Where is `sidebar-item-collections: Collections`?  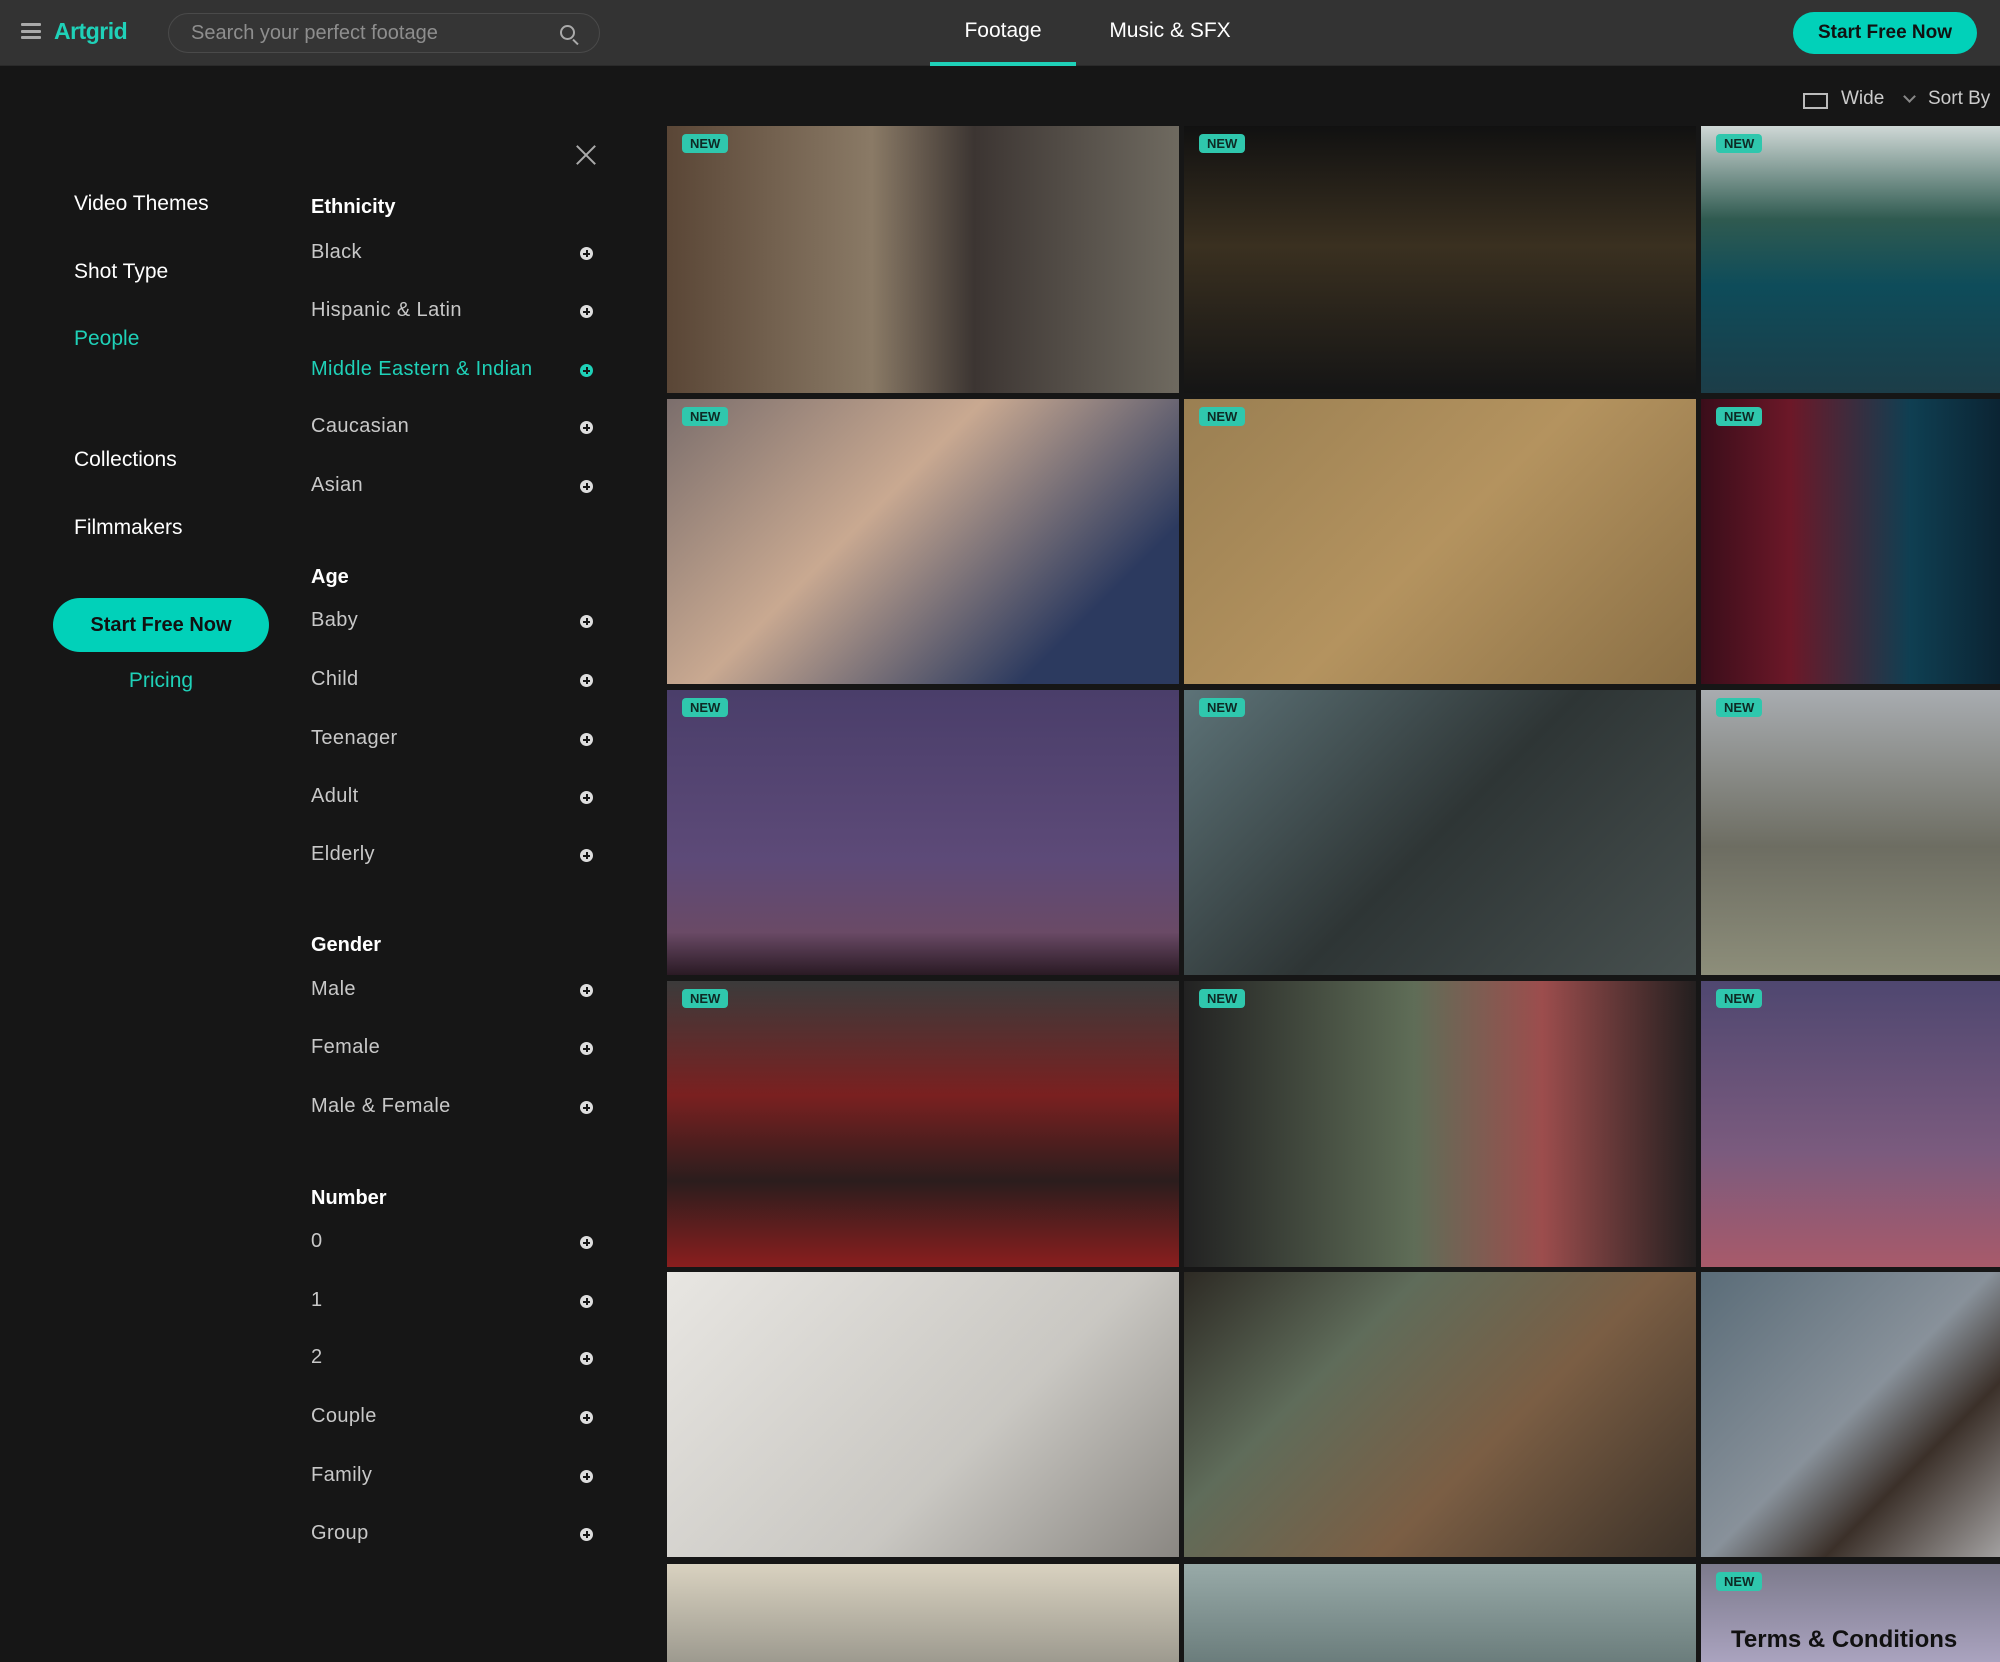 sidebar-item-collections: Collections is located at coordinates (125, 460).